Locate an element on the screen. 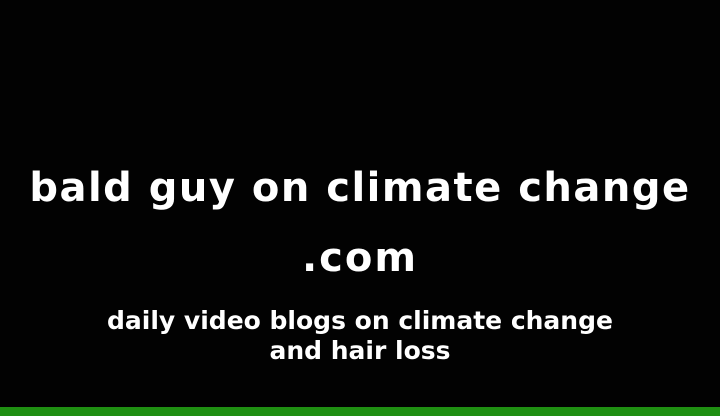 This screenshot has height=416, width=720. site-title-line-1: bald guy on climate change is located at coordinates (360, 188).